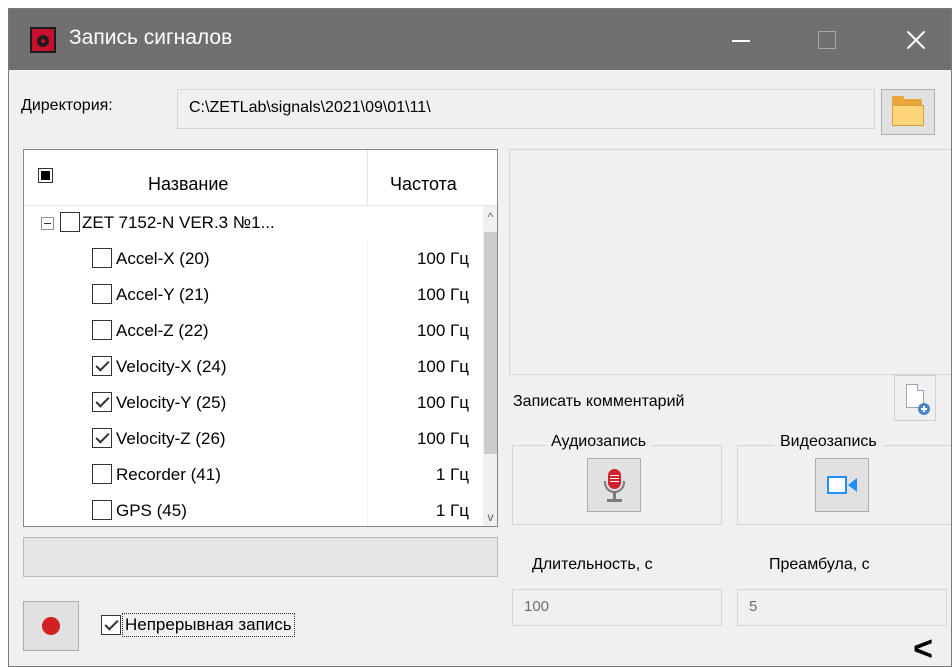  I want to click on column-name-header: Название, so click(188, 184).